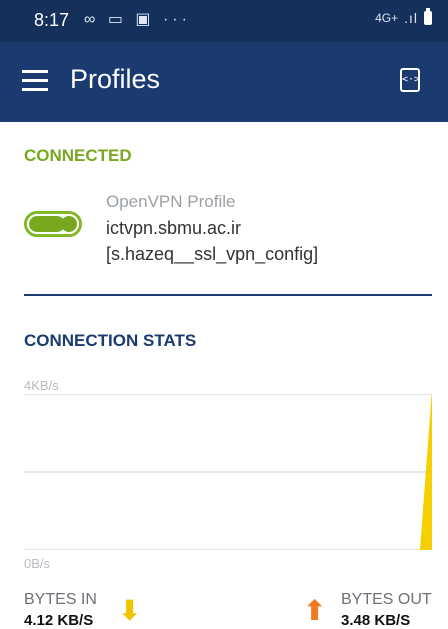 The height and width of the screenshot is (629, 448). What do you see at coordinates (387, 18) in the screenshot?
I see `network-type-icon: 4G+` at bounding box center [387, 18].